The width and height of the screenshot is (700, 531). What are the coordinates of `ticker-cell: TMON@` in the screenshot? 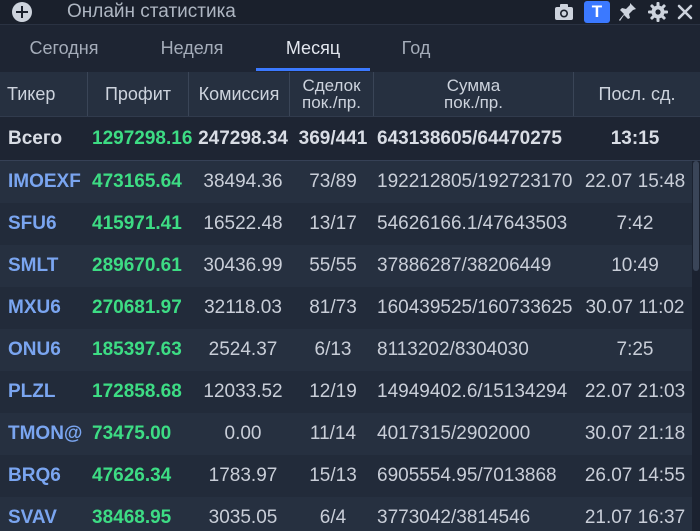 It's located at (45, 433).